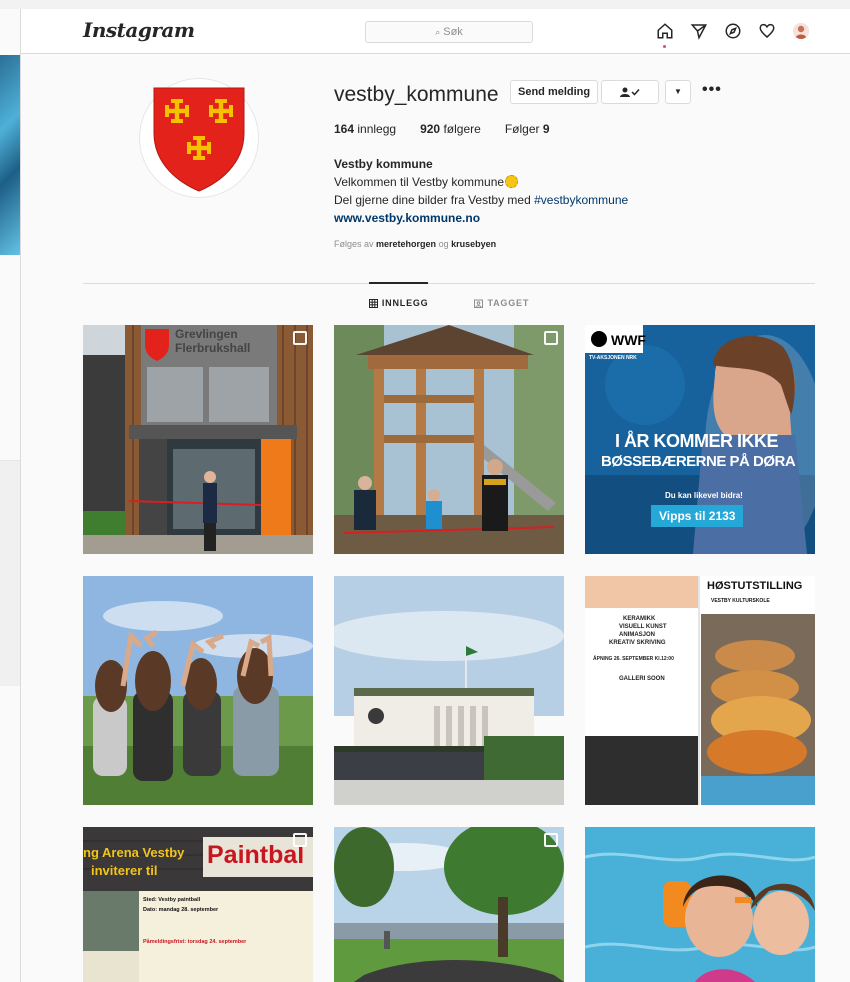 This screenshot has width=850, height=982. Describe the element at coordinates (665, 34) in the screenshot. I see `home-icon` at that location.